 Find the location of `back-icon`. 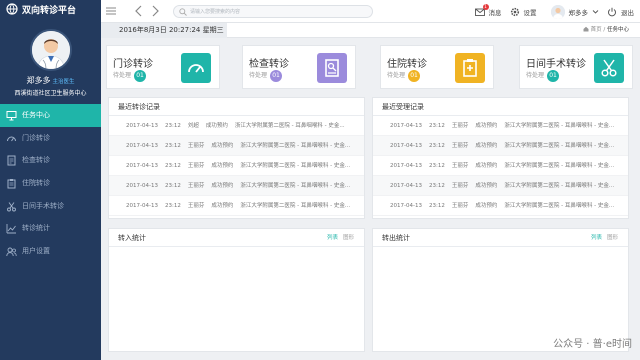

back-icon is located at coordinates (139, 11).